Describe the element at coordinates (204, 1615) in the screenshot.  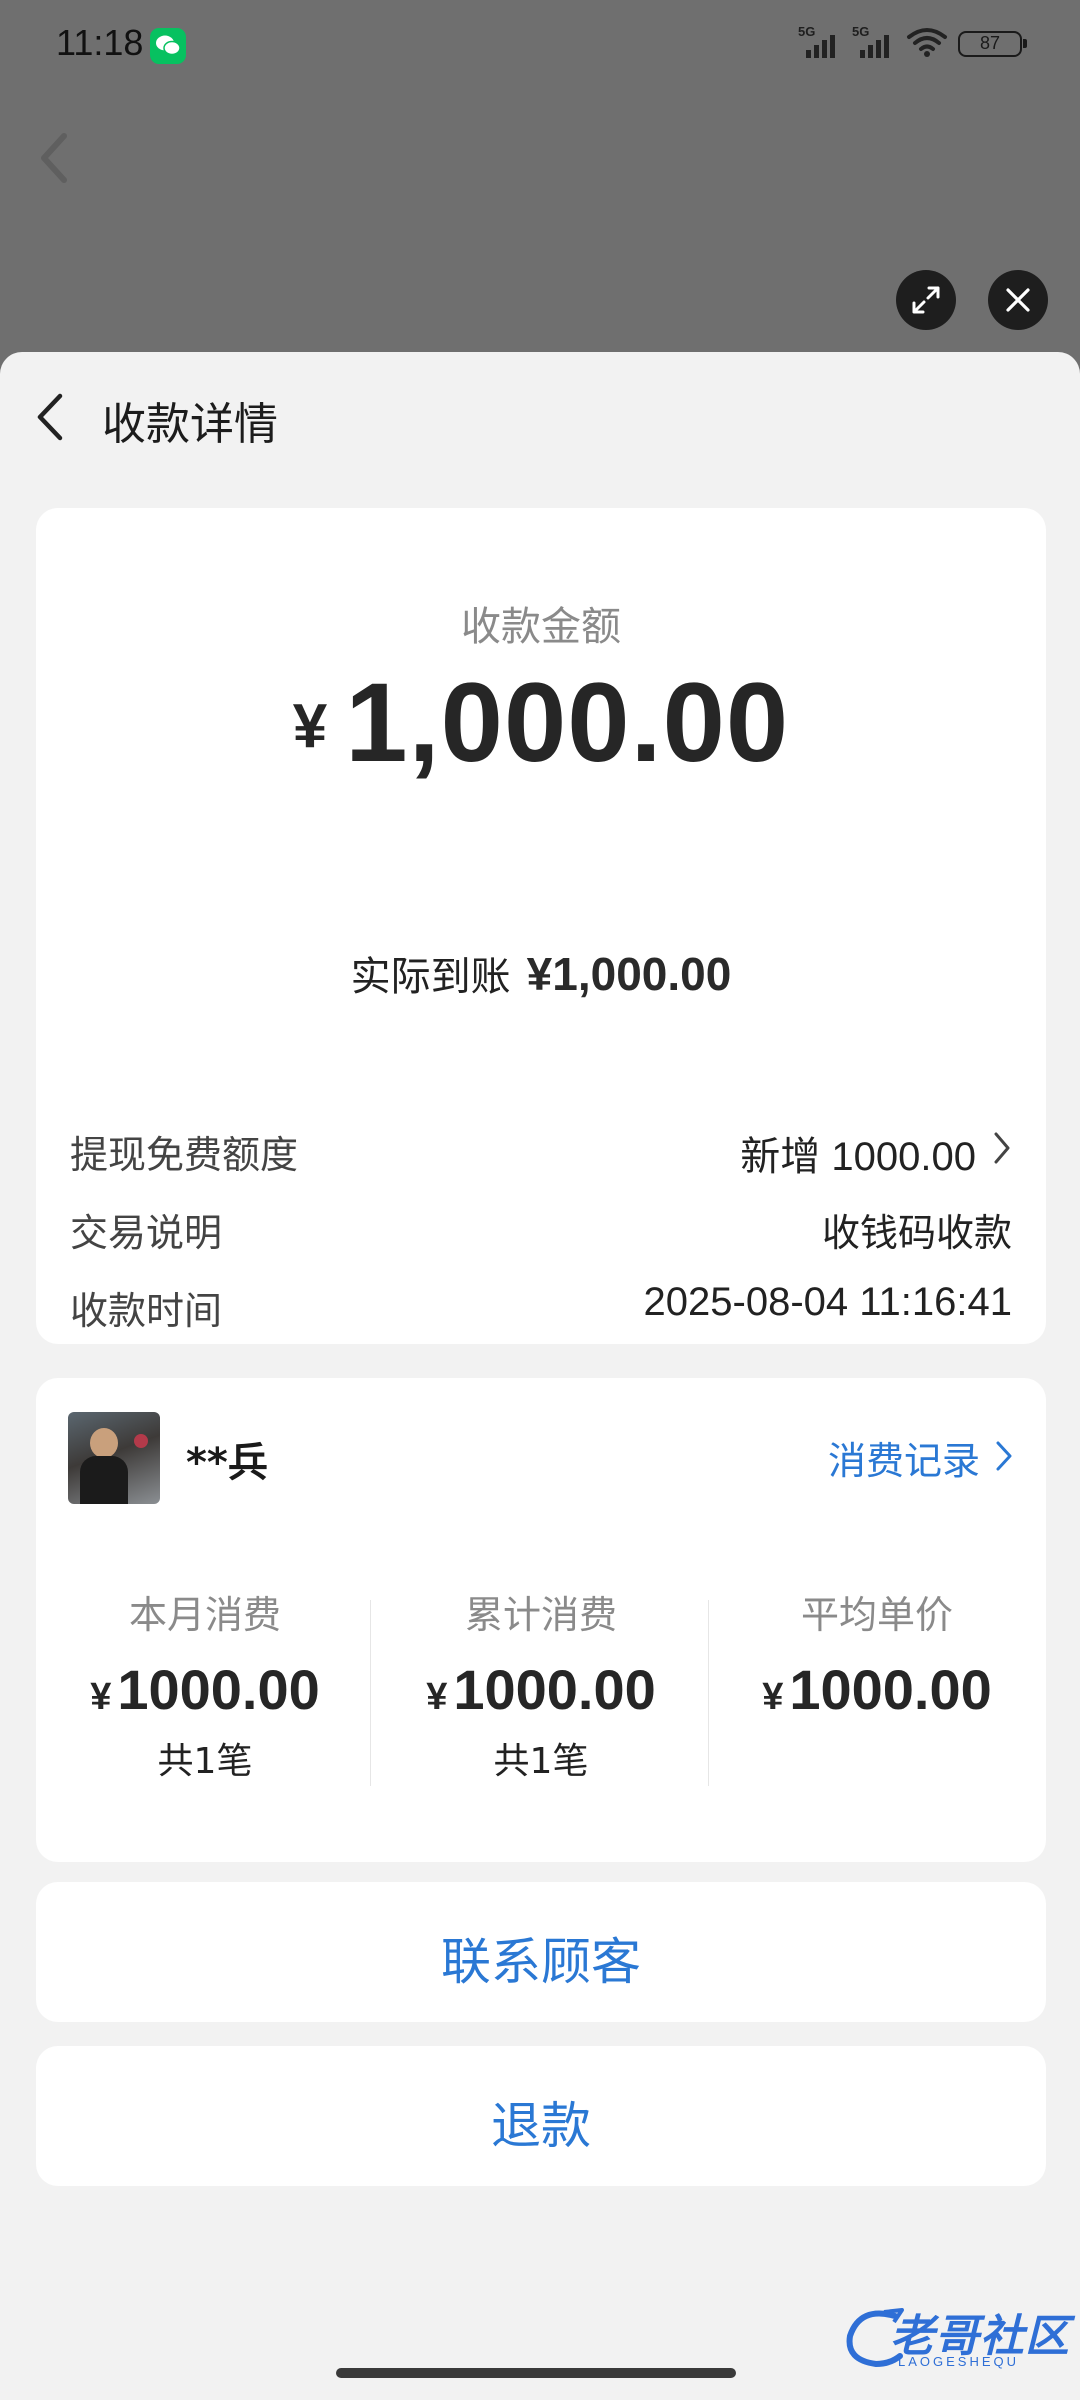
I see `stat-label: 本月消费` at that location.